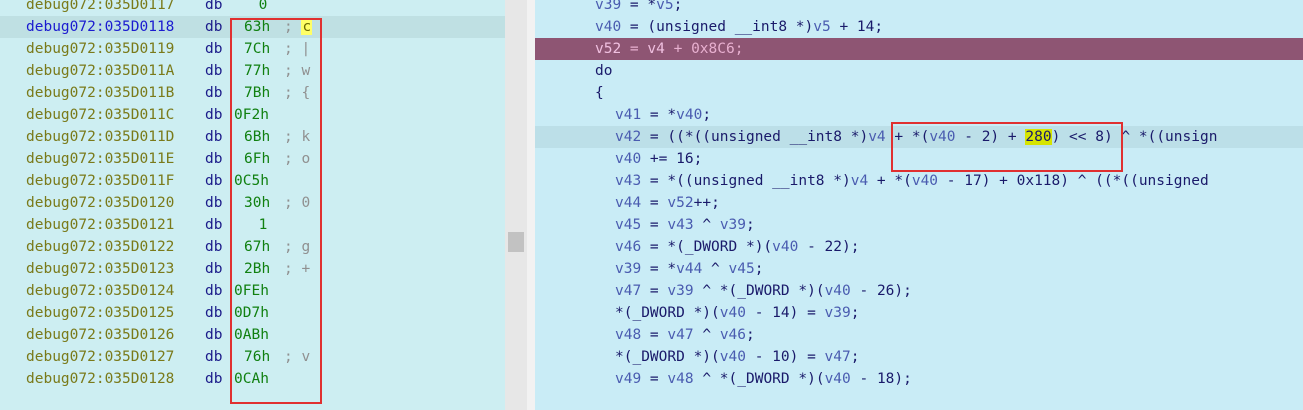 This screenshot has width=1303, height=410. Describe the element at coordinates (919, 27) in the screenshot. I see `code-line: v40 = (unsigned __int8 *)v5 + 14;` at that location.